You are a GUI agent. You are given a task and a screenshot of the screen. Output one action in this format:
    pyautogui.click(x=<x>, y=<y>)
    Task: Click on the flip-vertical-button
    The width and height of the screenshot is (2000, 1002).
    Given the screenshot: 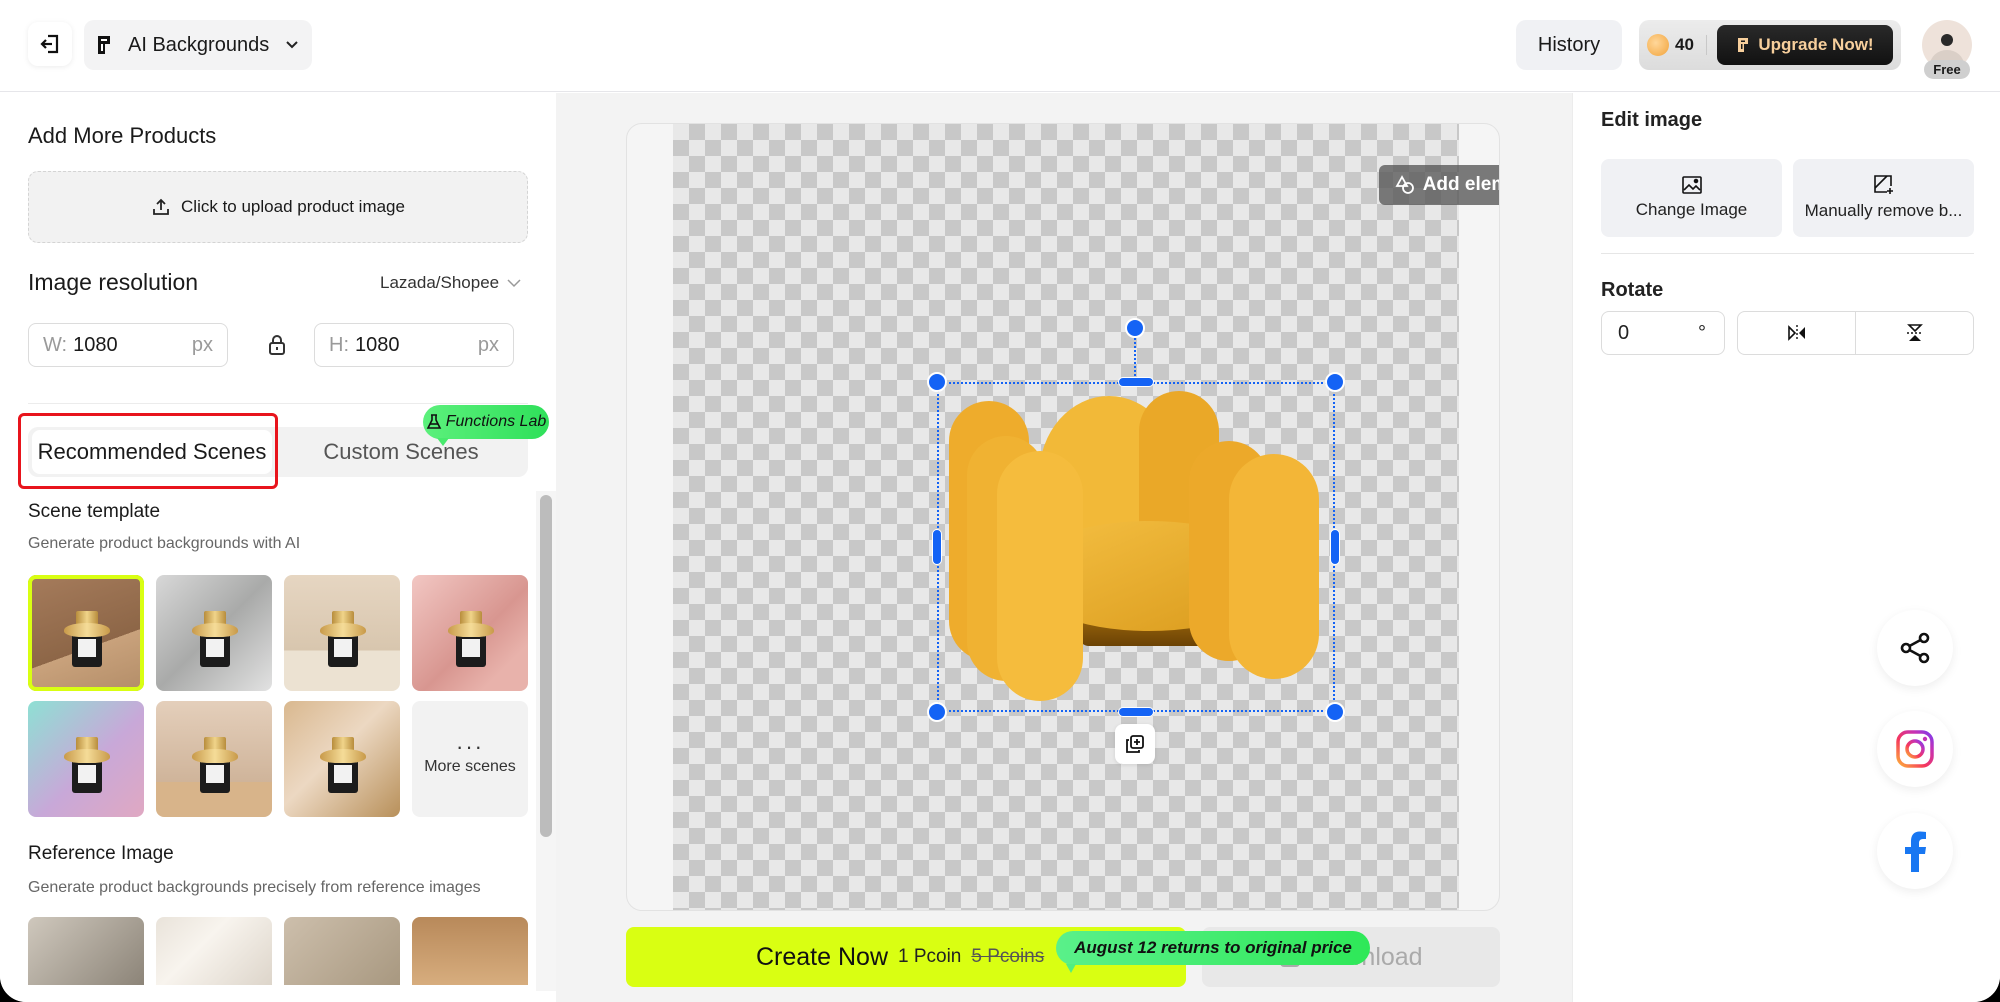 What is the action you would take?
    pyautogui.click(x=1914, y=333)
    